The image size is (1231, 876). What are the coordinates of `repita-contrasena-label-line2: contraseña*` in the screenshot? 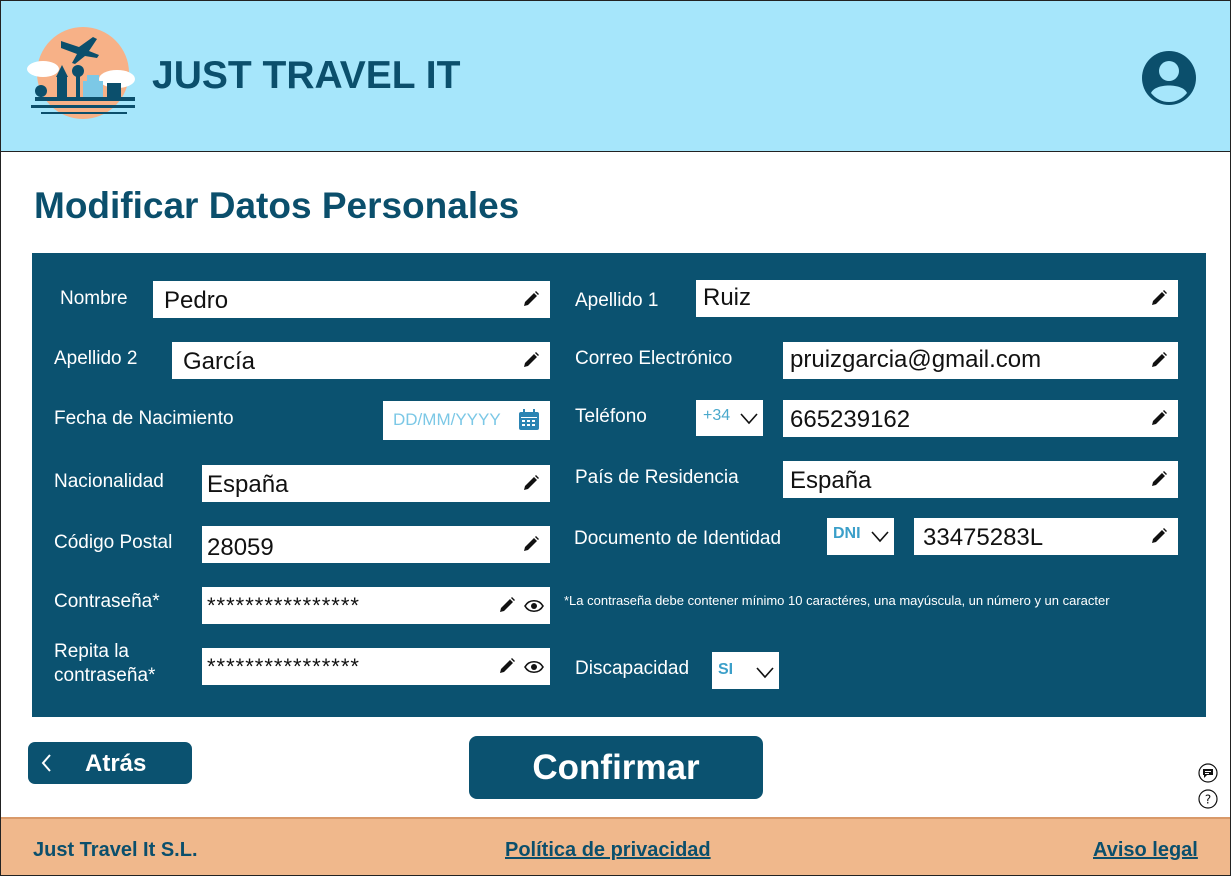 It's located at (105, 675).